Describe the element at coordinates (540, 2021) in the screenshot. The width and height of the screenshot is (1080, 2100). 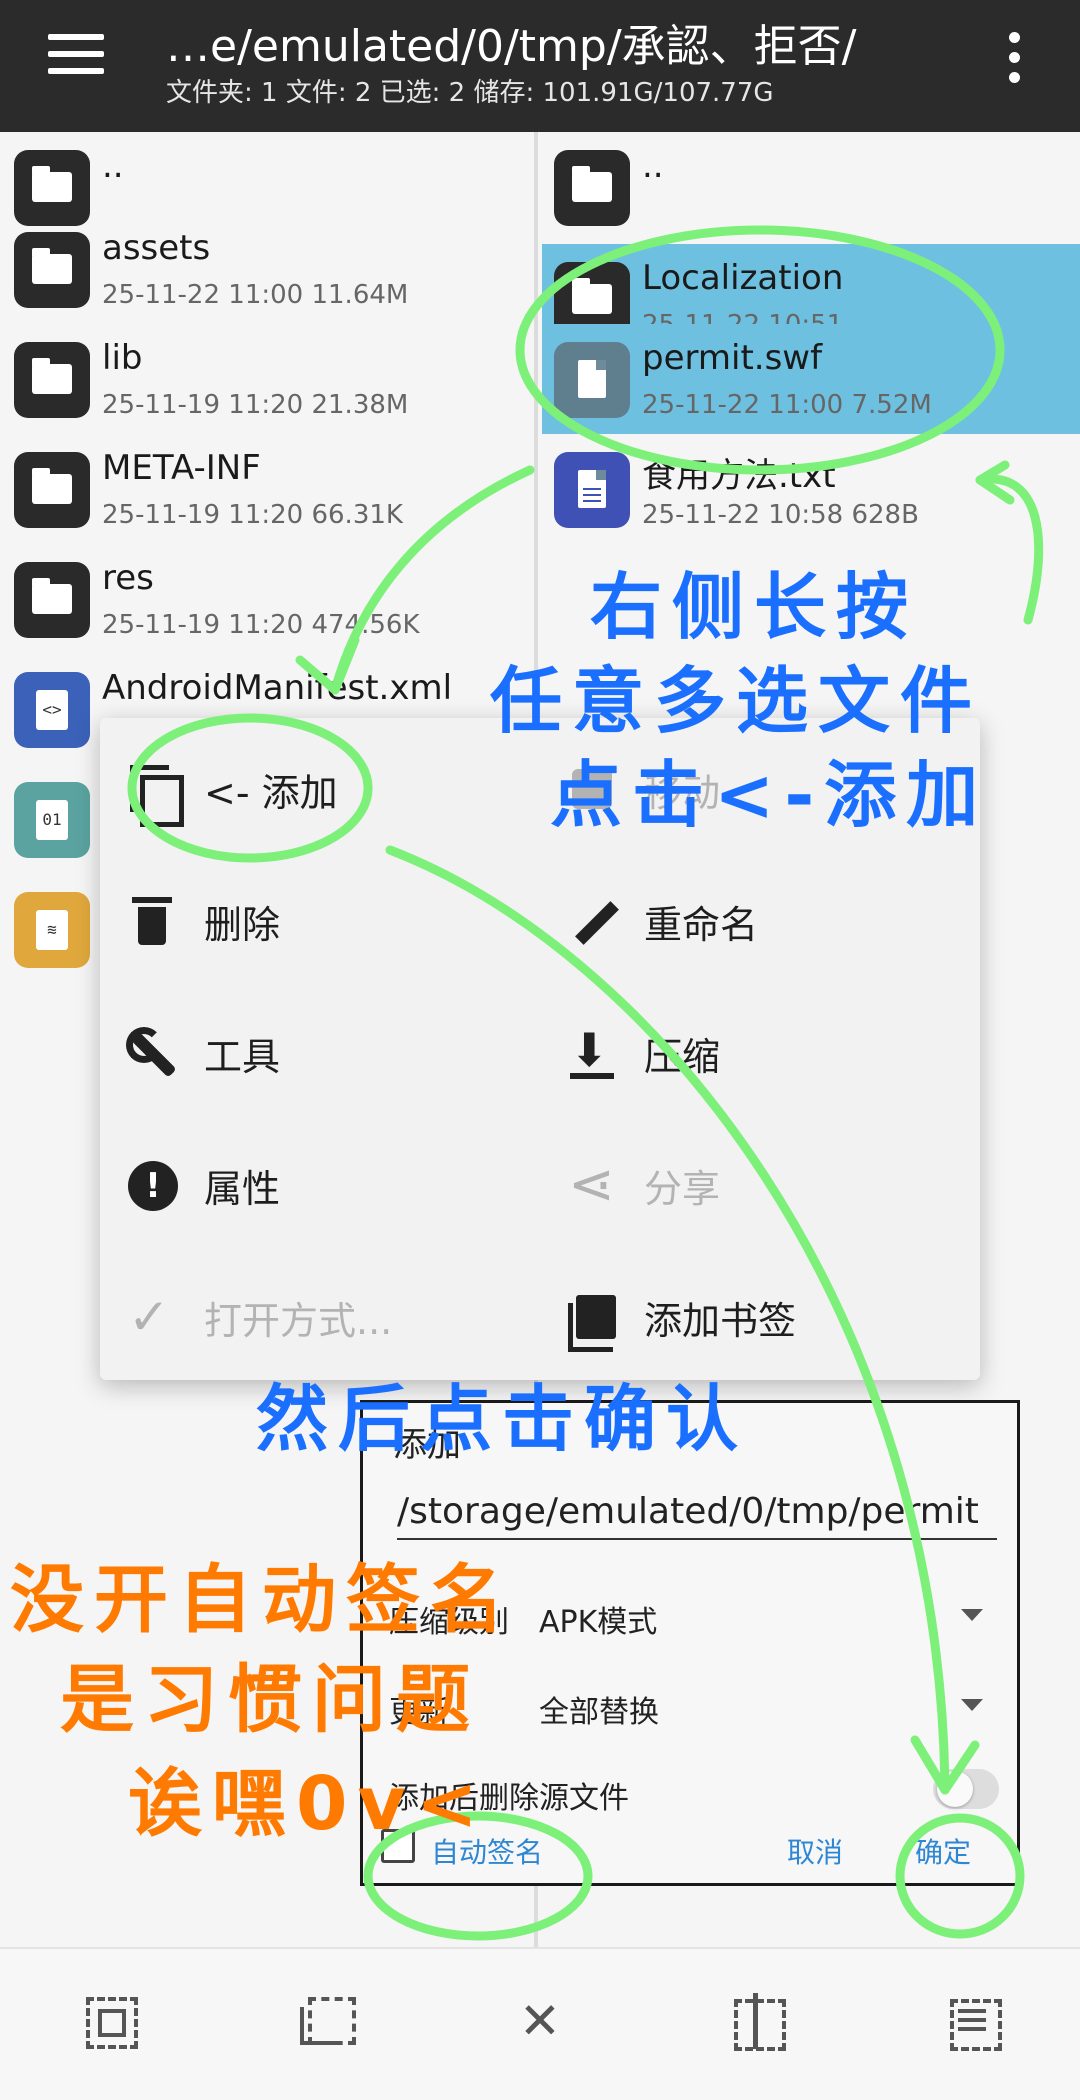
I see `close-icon: ✕` at that location.